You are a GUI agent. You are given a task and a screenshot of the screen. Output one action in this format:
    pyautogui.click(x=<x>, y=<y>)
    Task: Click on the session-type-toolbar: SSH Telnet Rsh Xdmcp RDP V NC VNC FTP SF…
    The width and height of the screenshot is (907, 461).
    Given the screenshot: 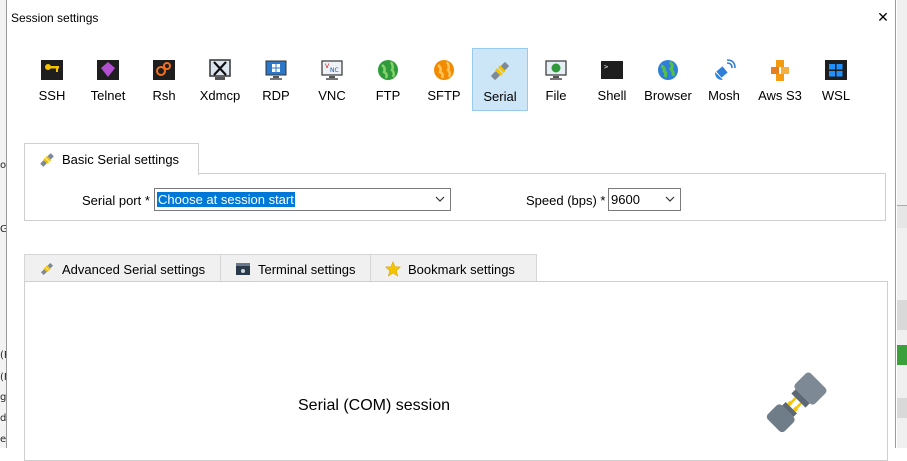 What is the action you would take?
    pyautogui.click(x=451, y=79)
    